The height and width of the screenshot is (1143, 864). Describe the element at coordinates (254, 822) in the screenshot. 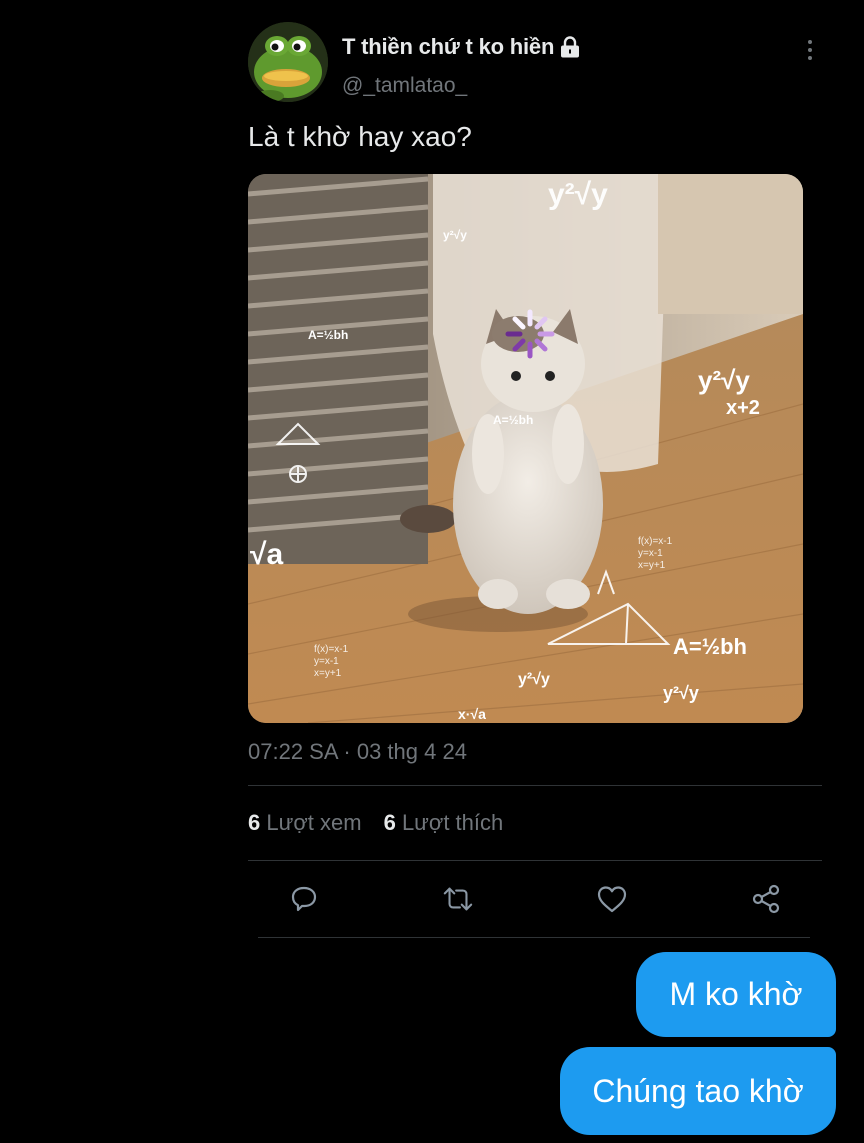

I see `views-count: 6` at that location.